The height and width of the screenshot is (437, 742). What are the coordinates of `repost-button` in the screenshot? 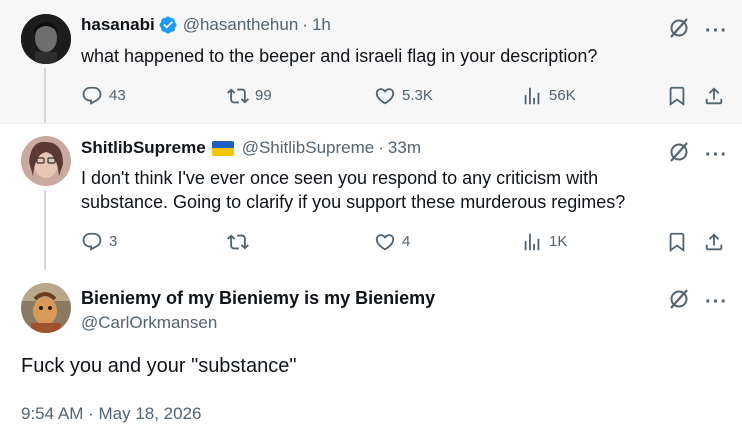 It's located at (241, 242).